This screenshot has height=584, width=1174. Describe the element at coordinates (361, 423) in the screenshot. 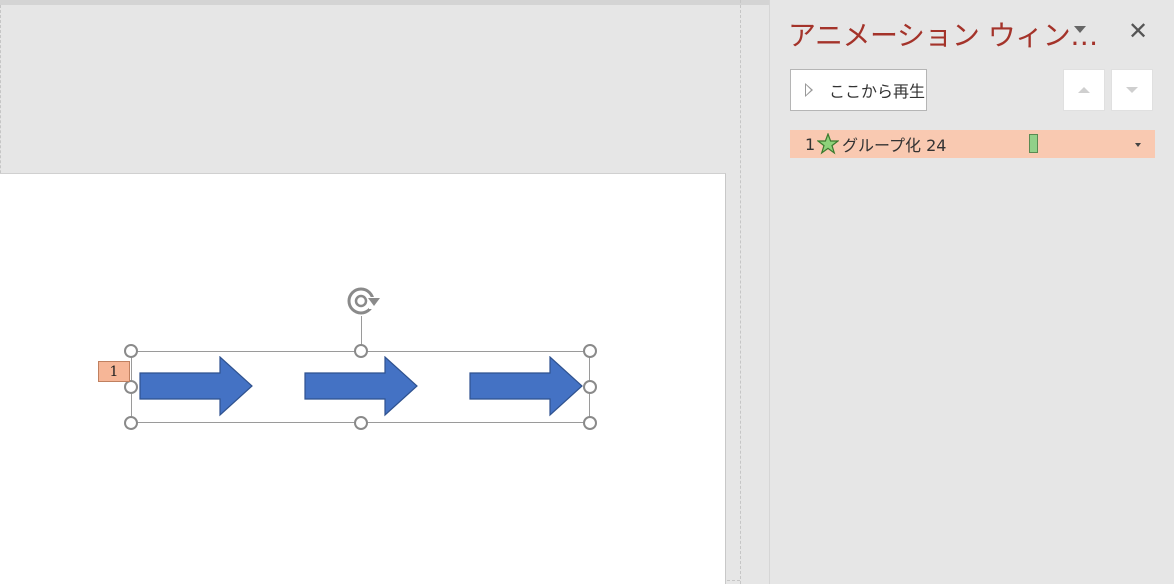

I see `resize-handle-bottom-center` at that location.